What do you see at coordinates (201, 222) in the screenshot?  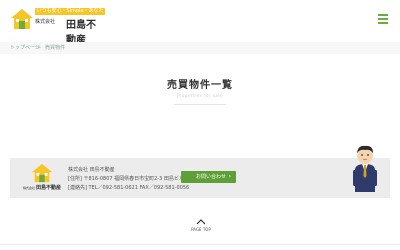 I see `chevron-up-icon` at bounding box center [201, 222].